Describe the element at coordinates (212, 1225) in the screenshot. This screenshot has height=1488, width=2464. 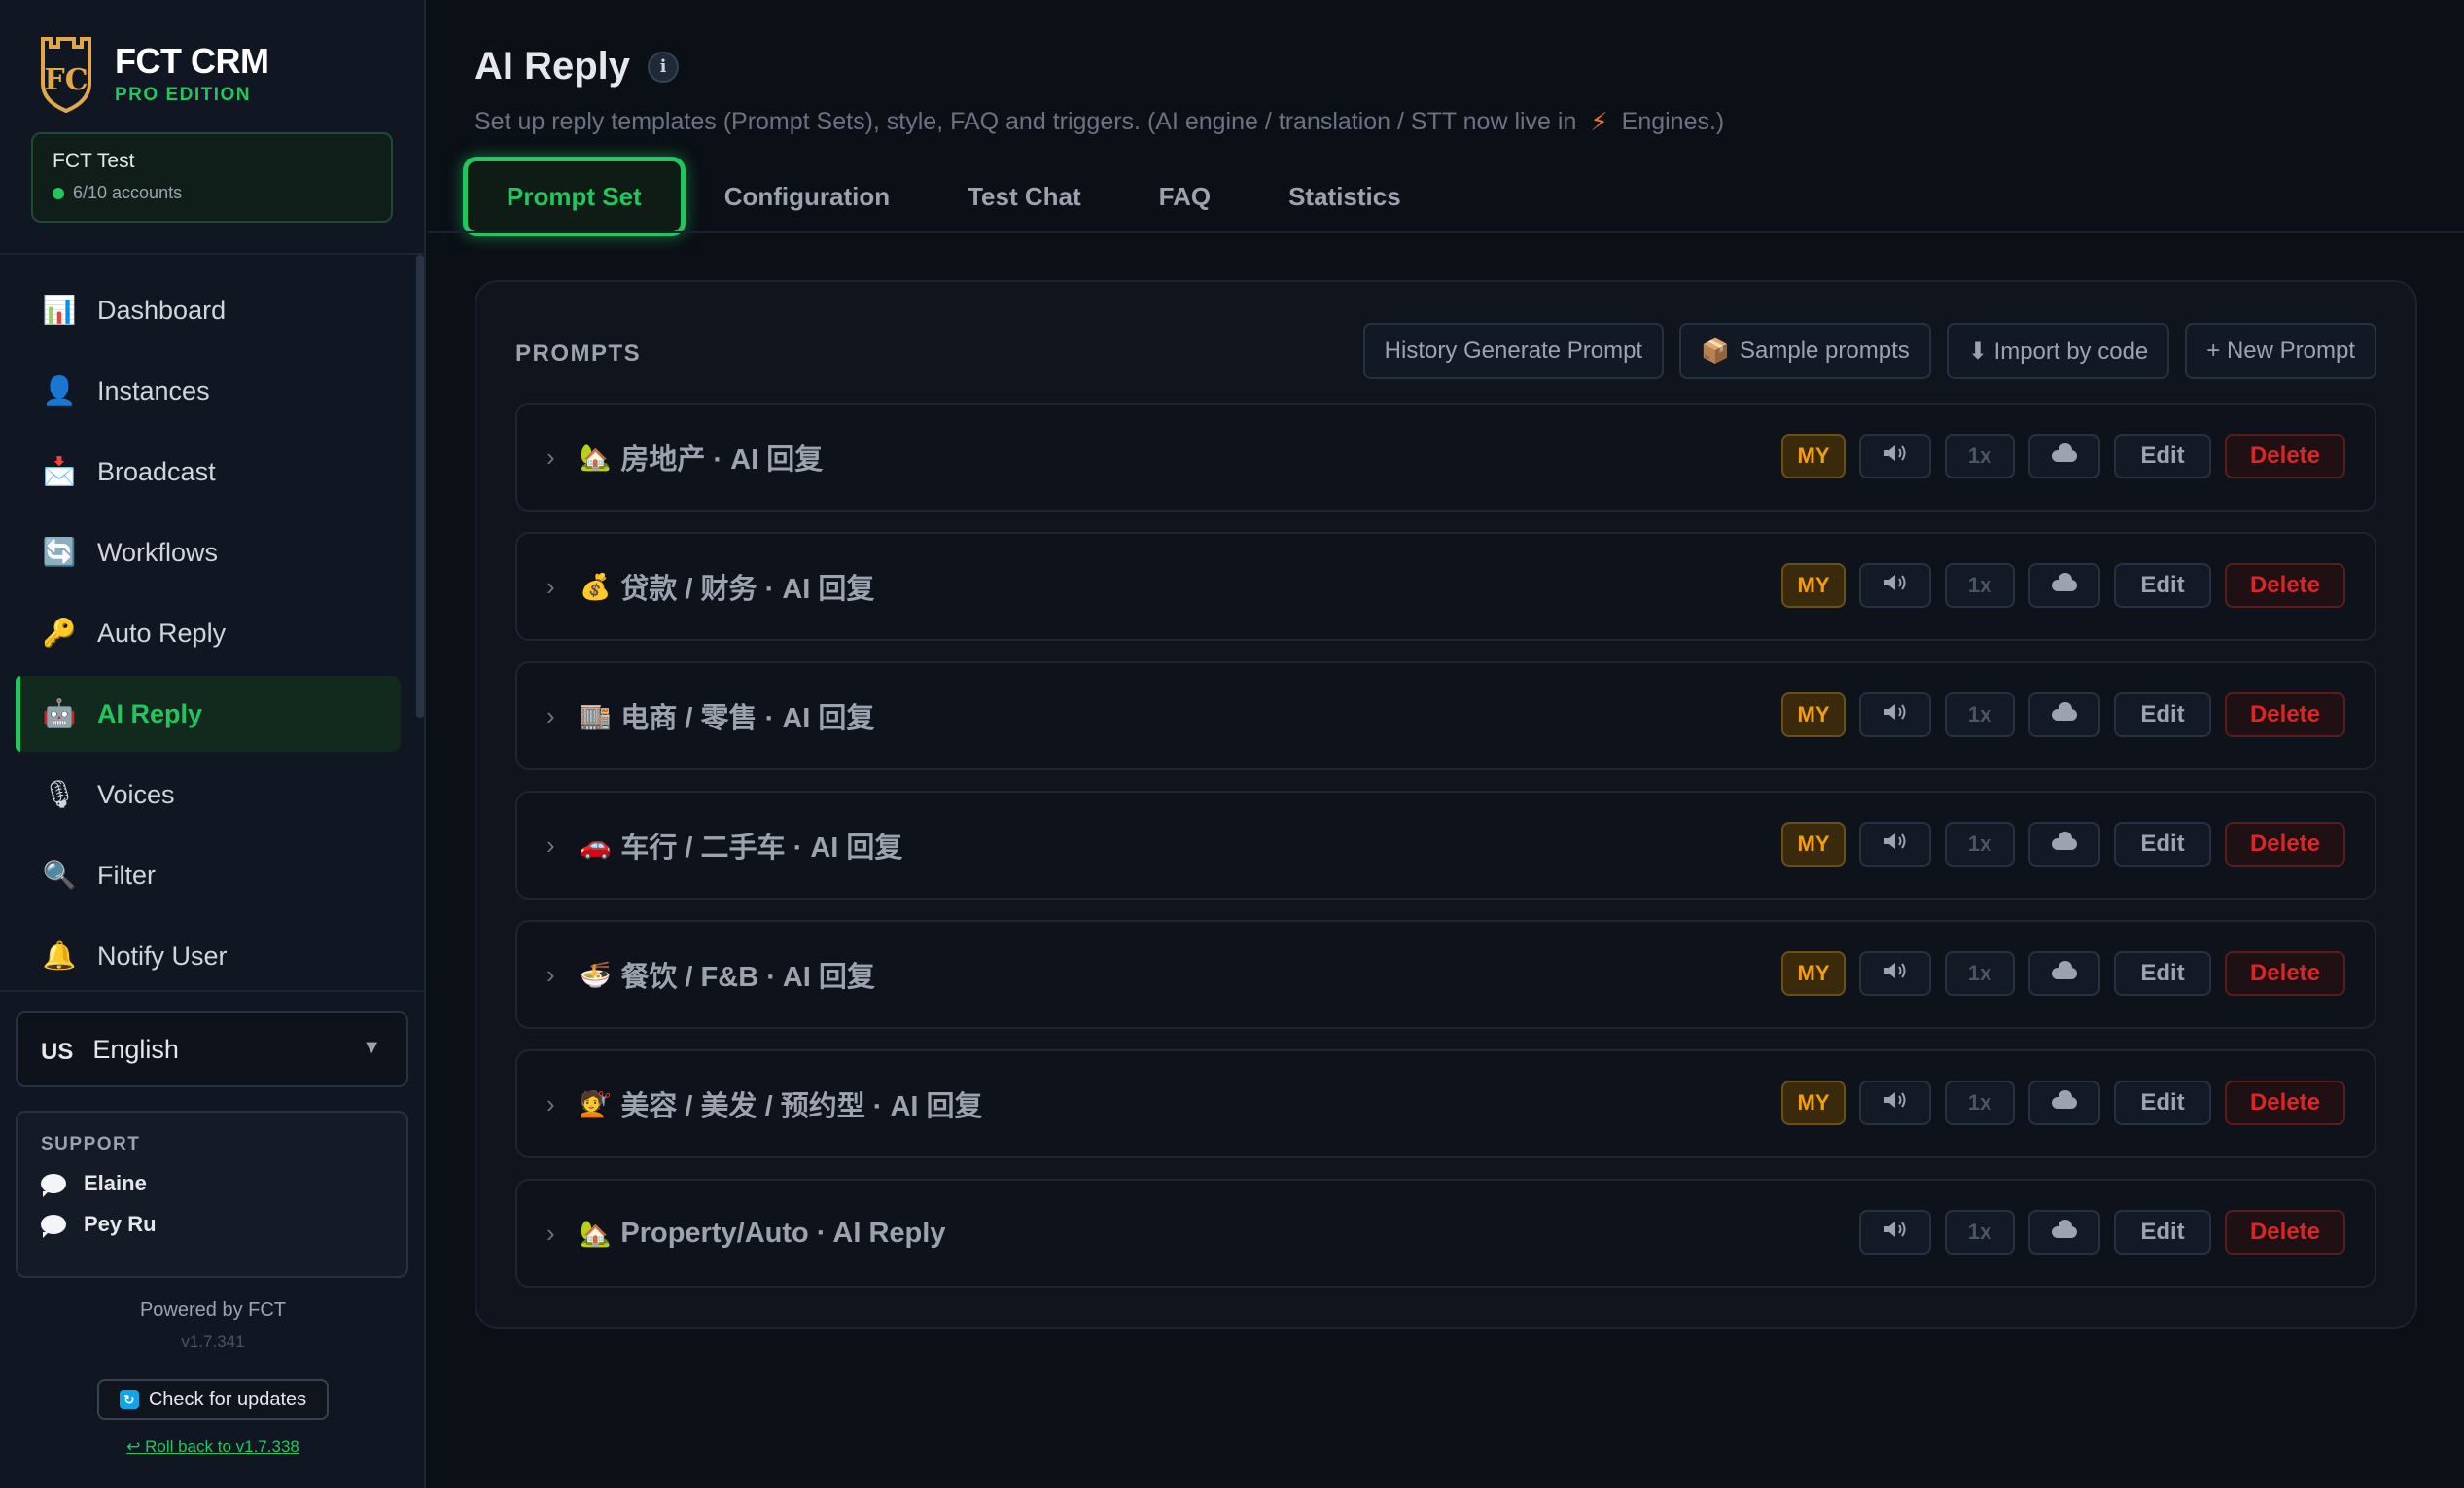
I see `support-contact-pey-ru: Pey Ru` at that location.